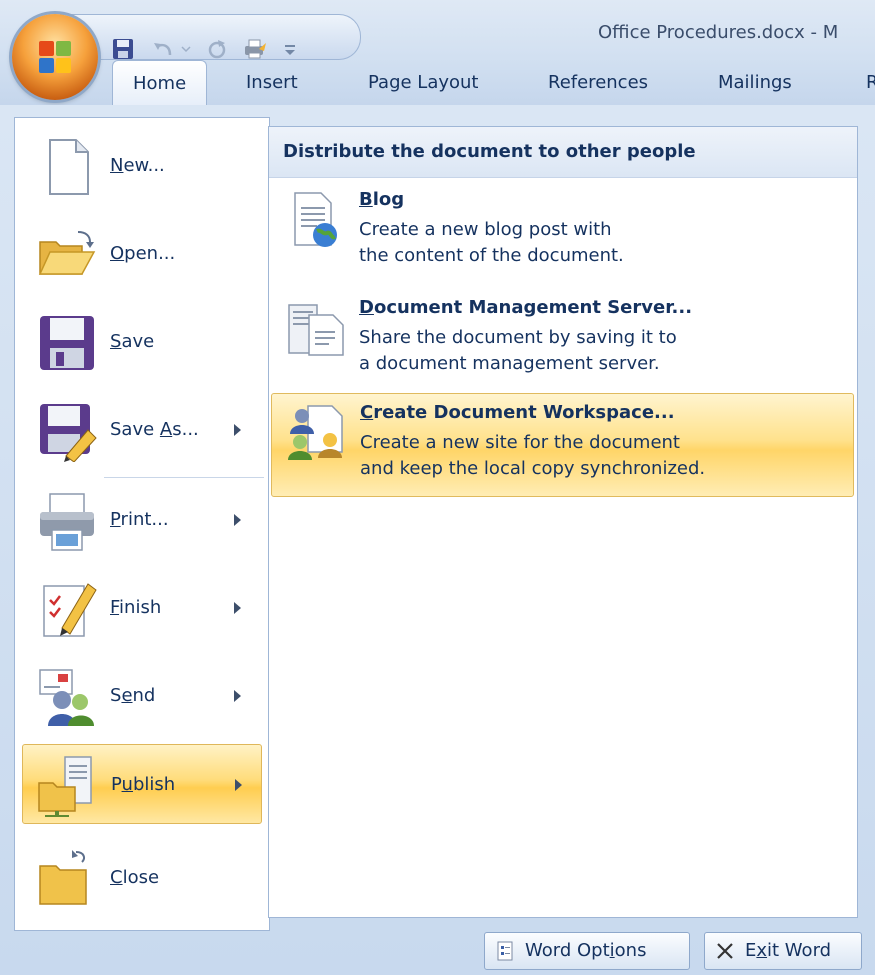  I want to click on menu-item-send: Send, so click(142, 696).